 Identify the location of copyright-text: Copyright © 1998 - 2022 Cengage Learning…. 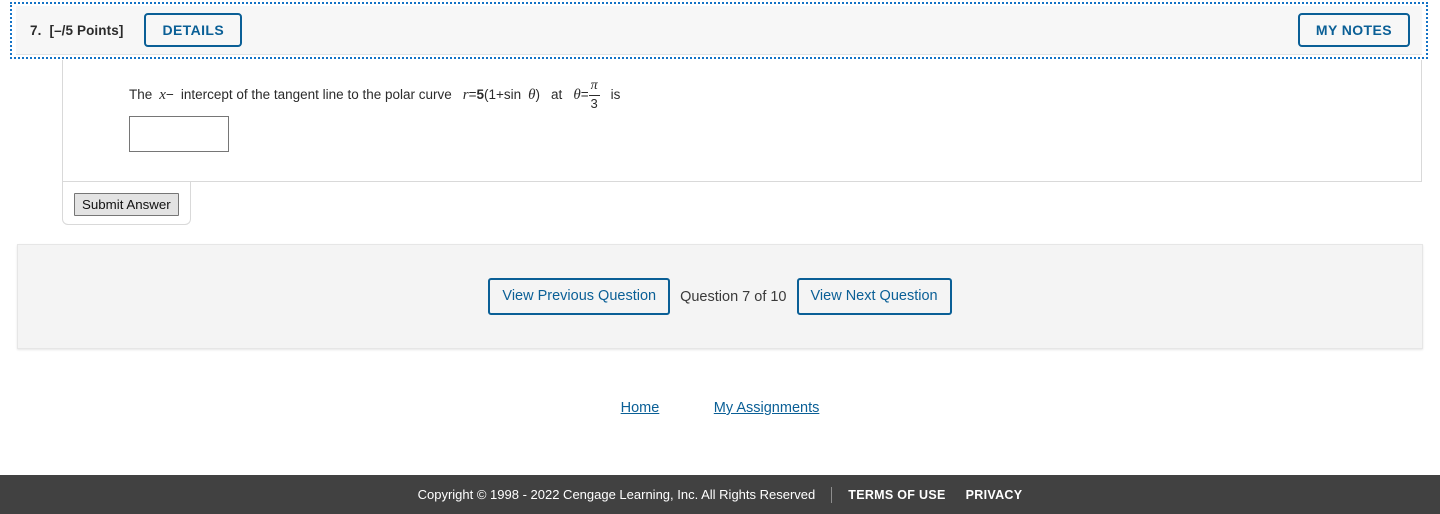
(616, 494).